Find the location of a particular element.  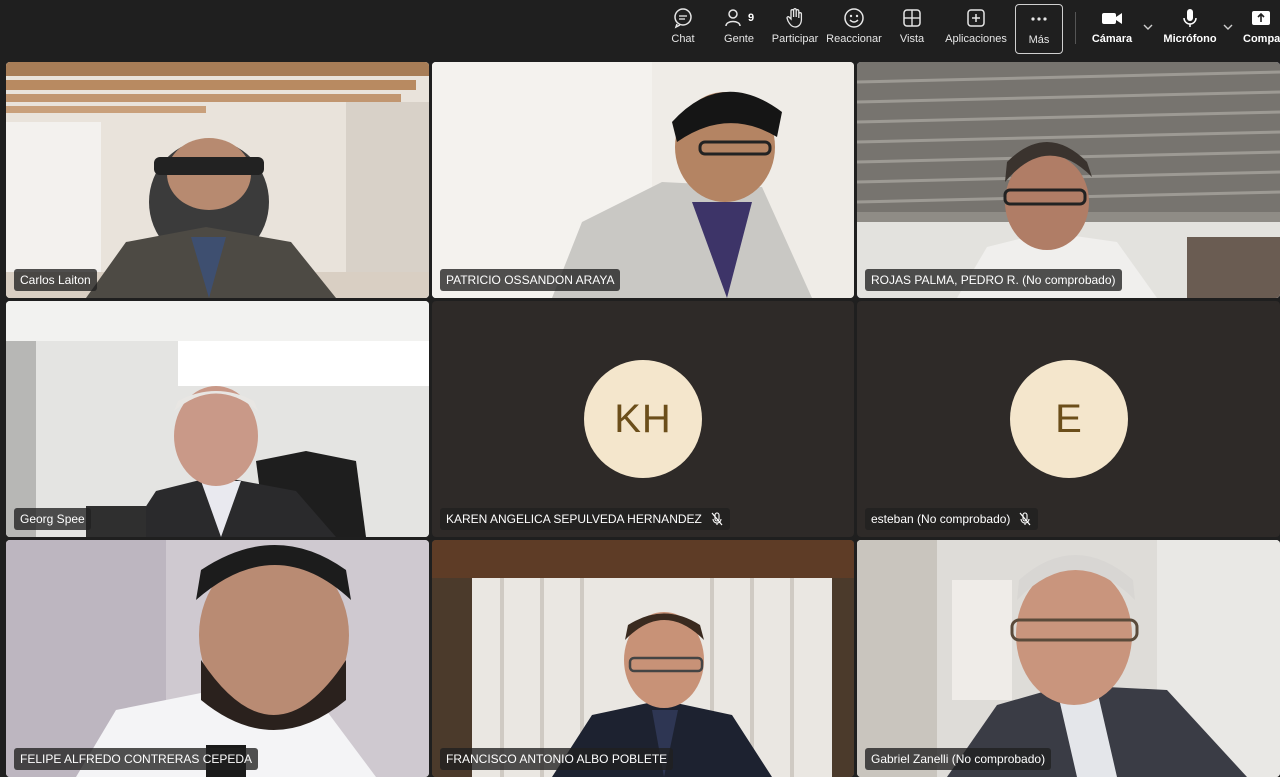

more-label: Más is located at coordinates (1039, 40).